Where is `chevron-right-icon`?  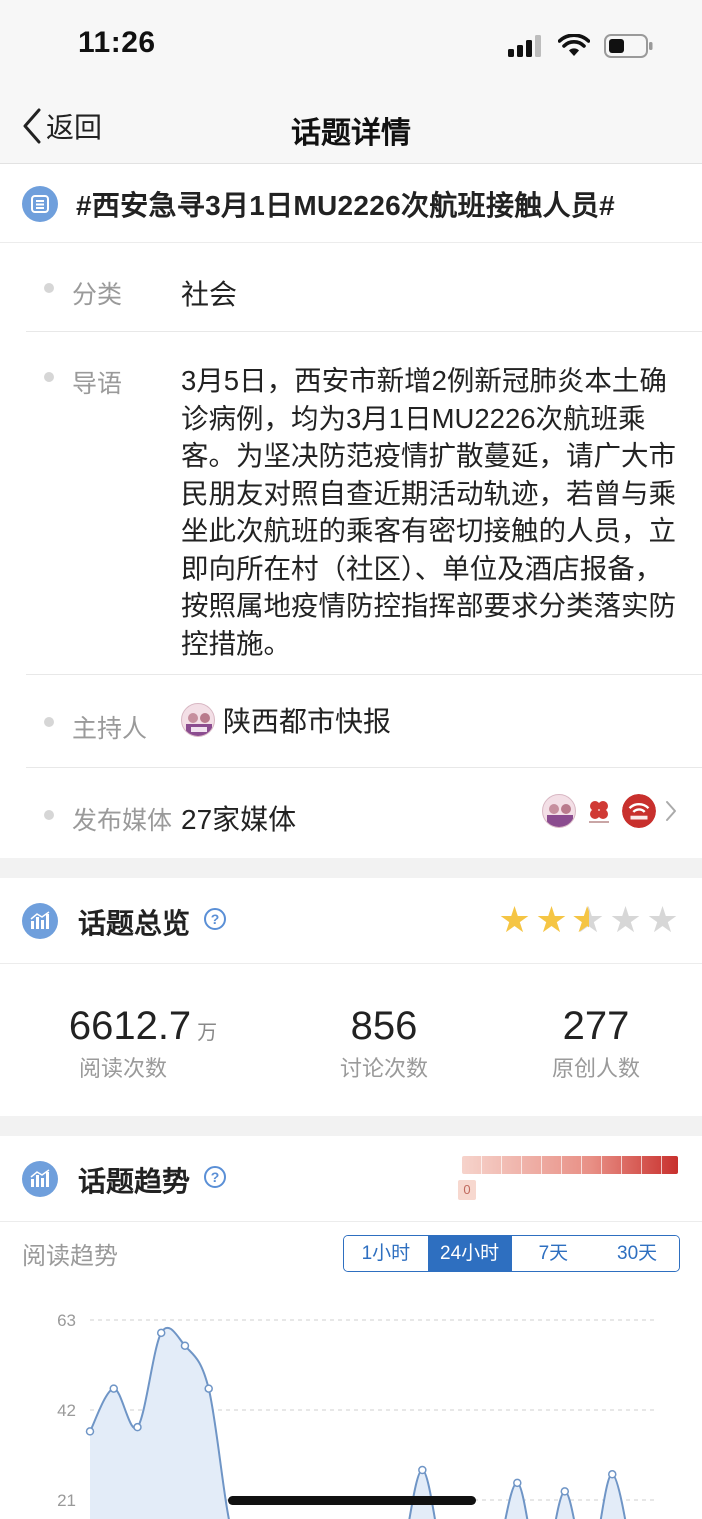
chevron-right-icon is located at coordinates (671, 811).